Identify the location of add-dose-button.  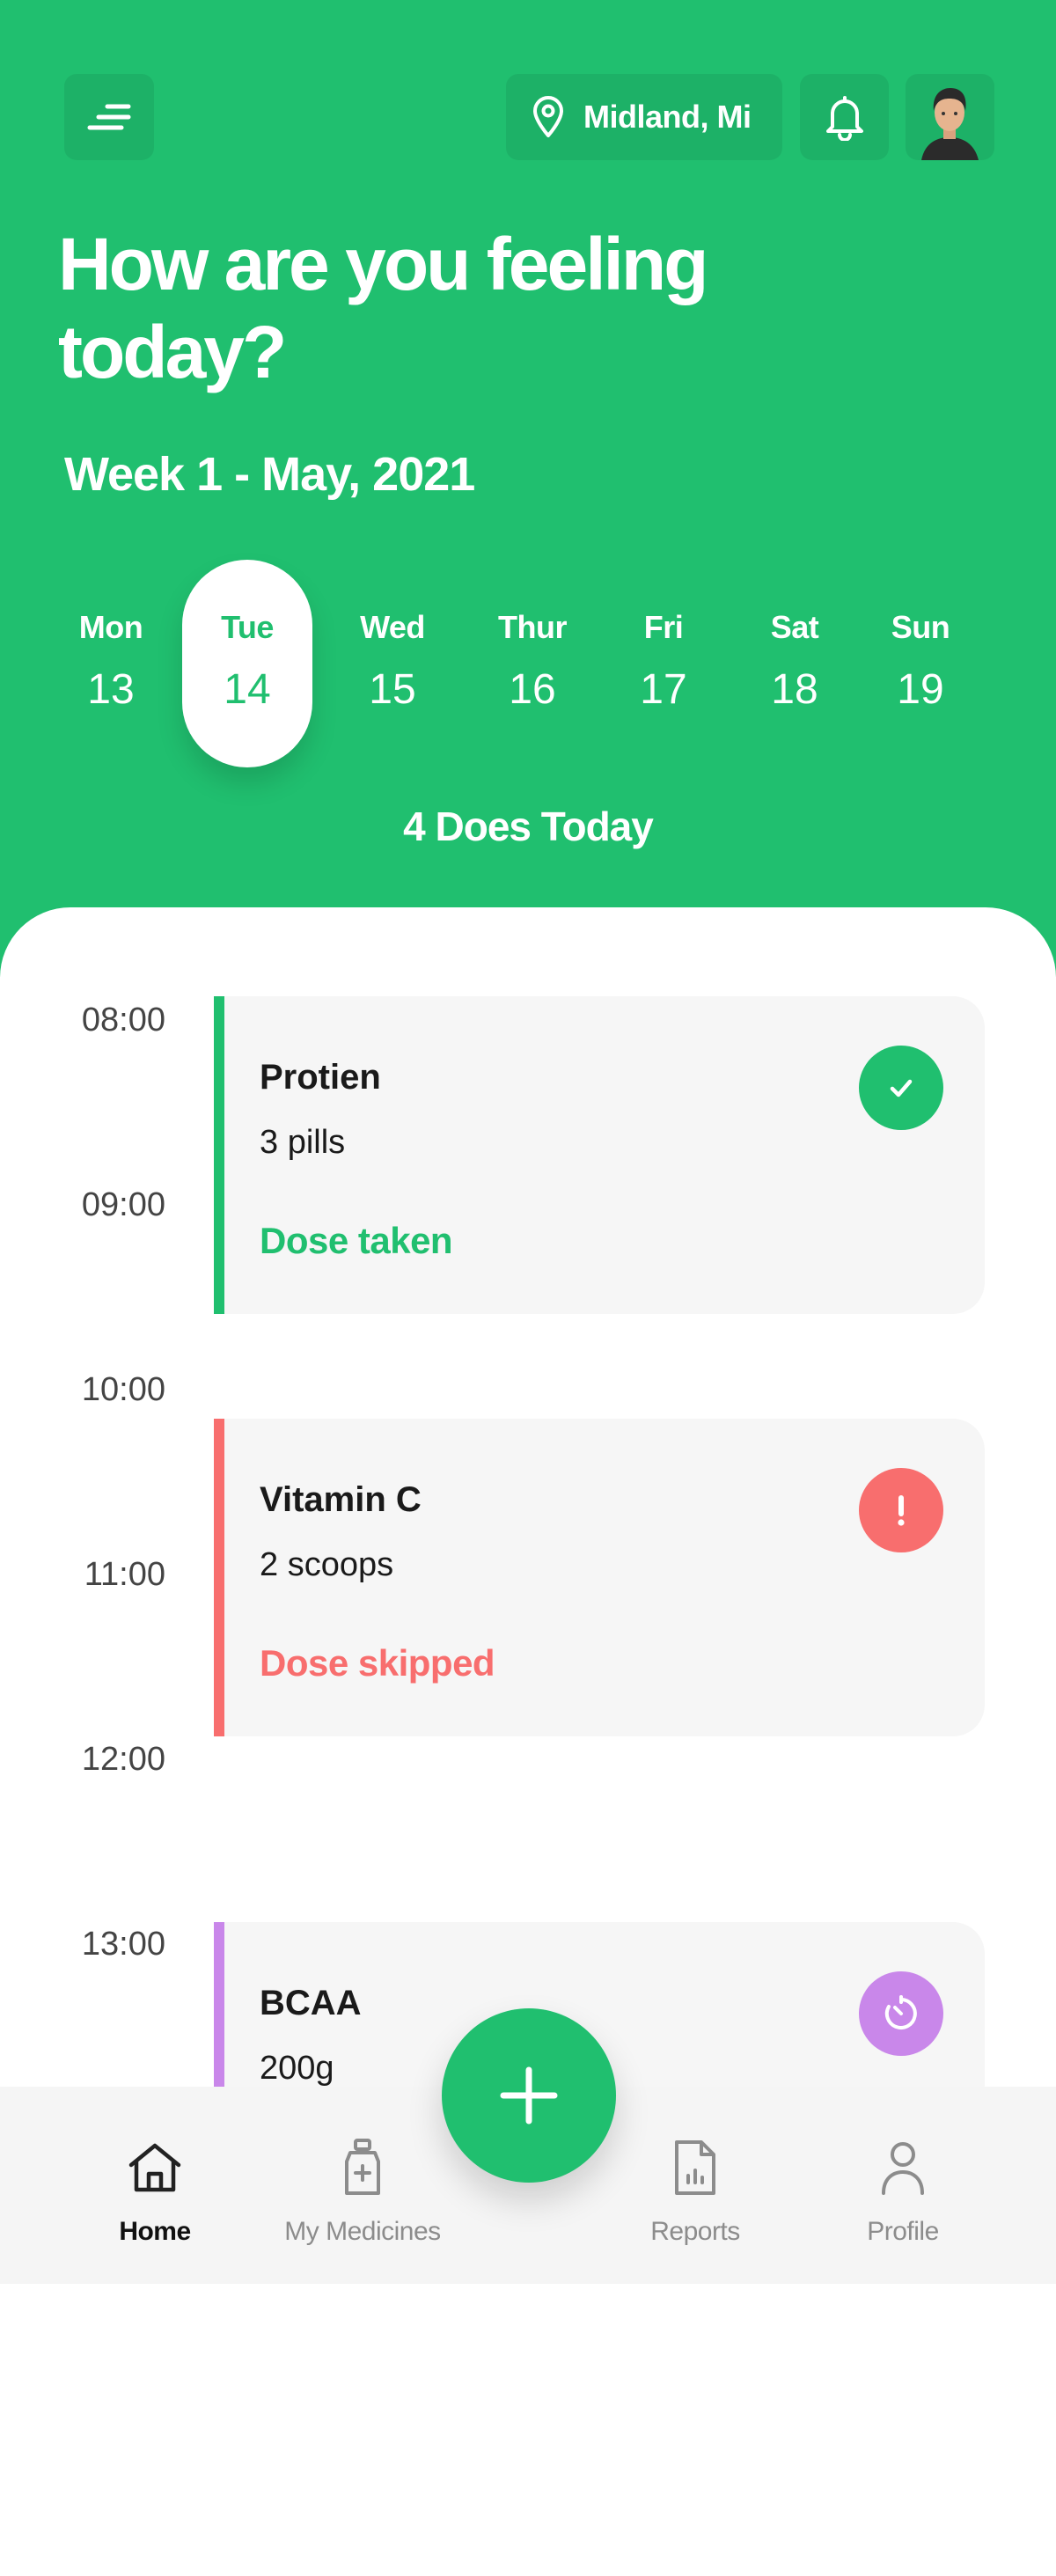
(529, 2095).